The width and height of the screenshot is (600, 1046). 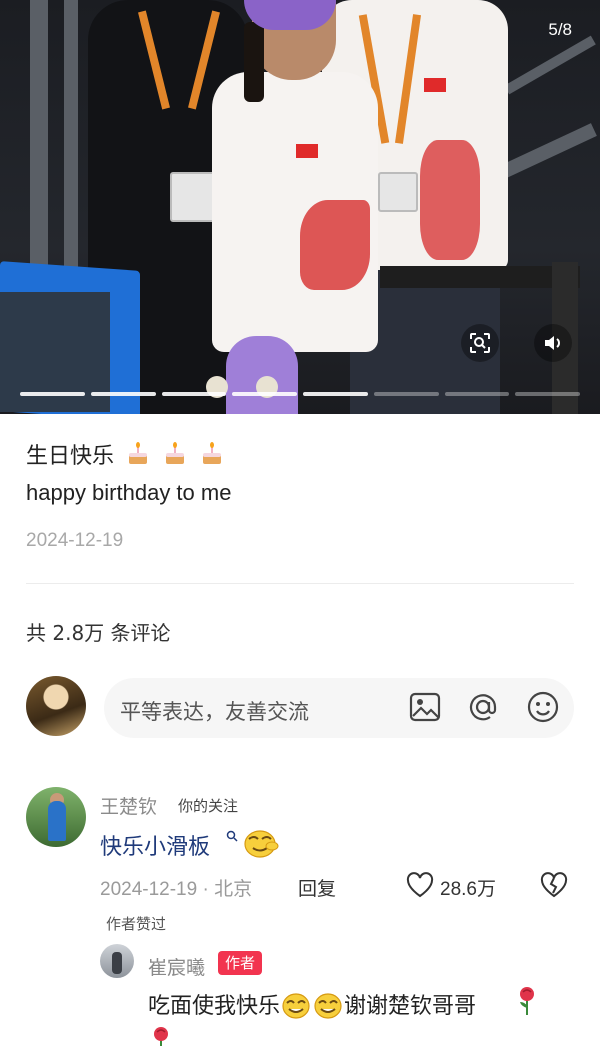 I want to click on broken-heart-icon, so click(x=554, y=885).